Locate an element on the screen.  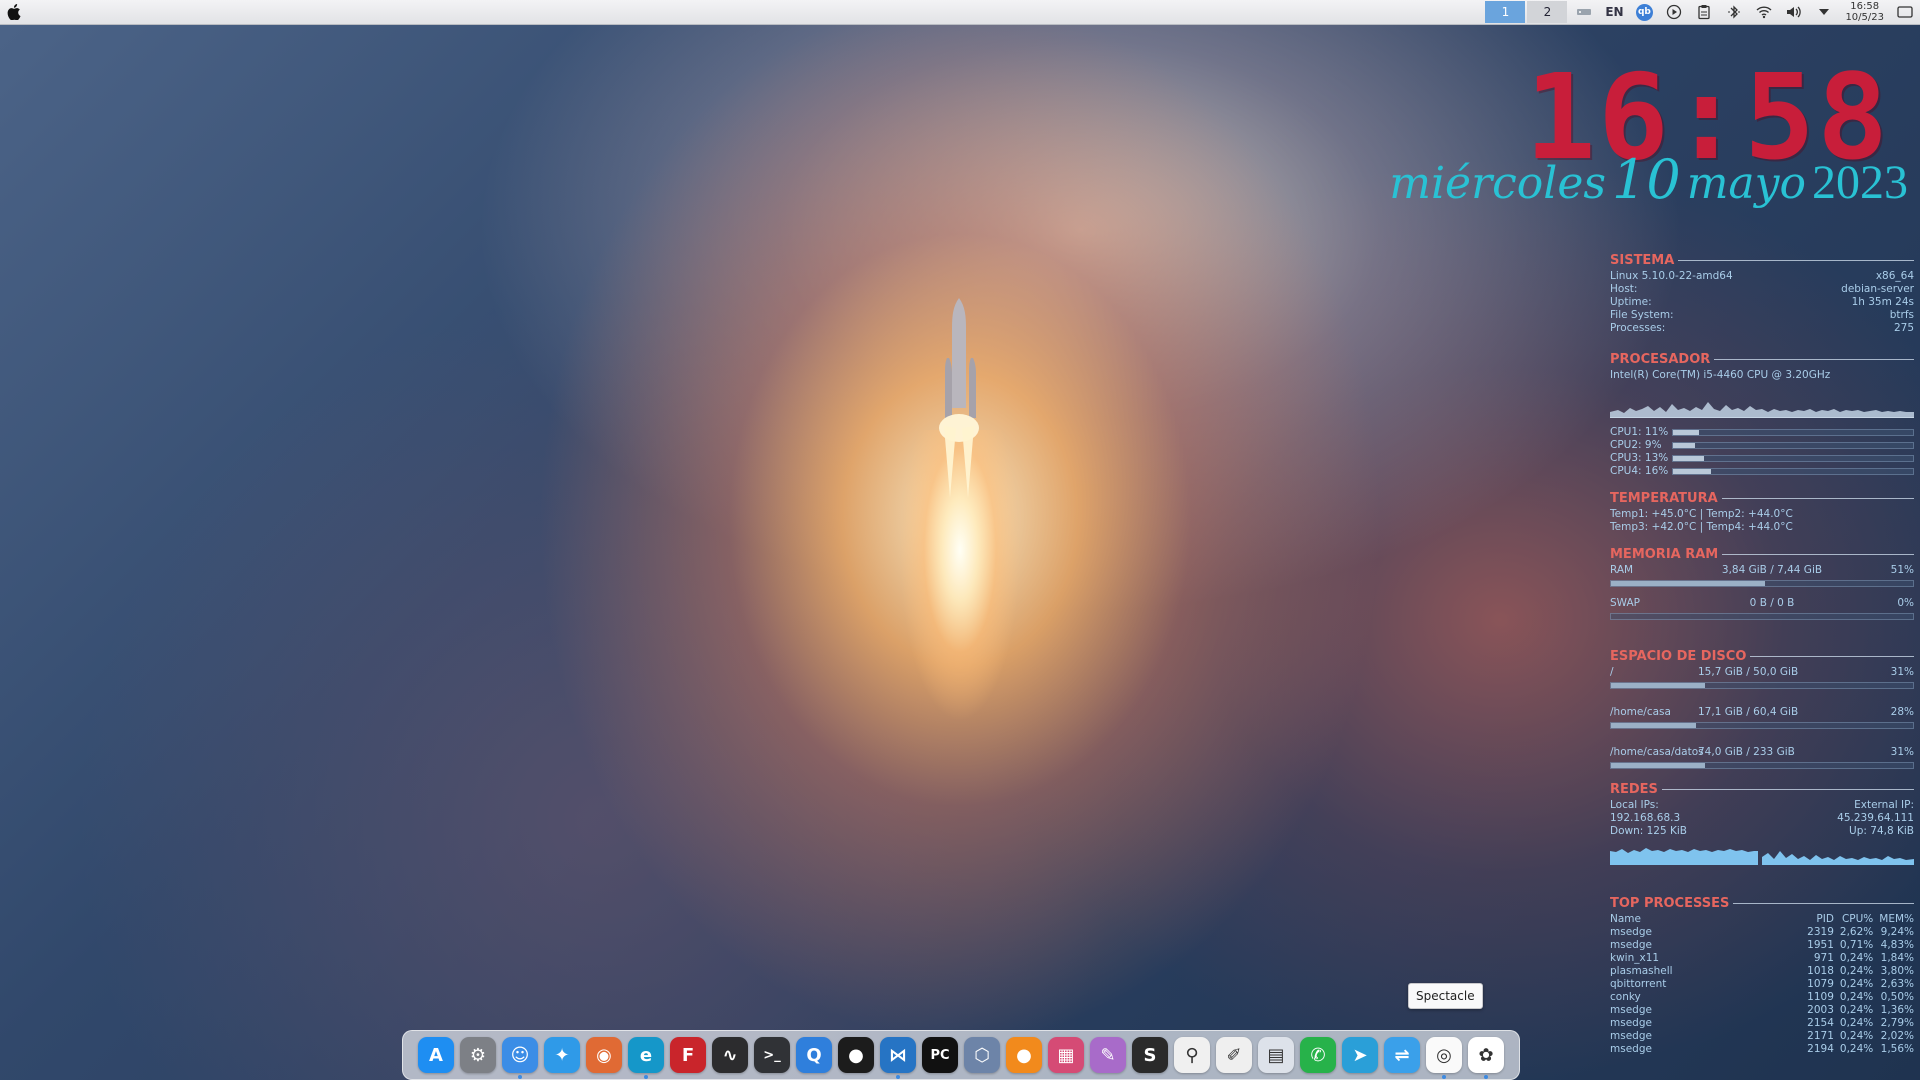
photos-icon: ✿ is located at coordinates (1486, 1058).